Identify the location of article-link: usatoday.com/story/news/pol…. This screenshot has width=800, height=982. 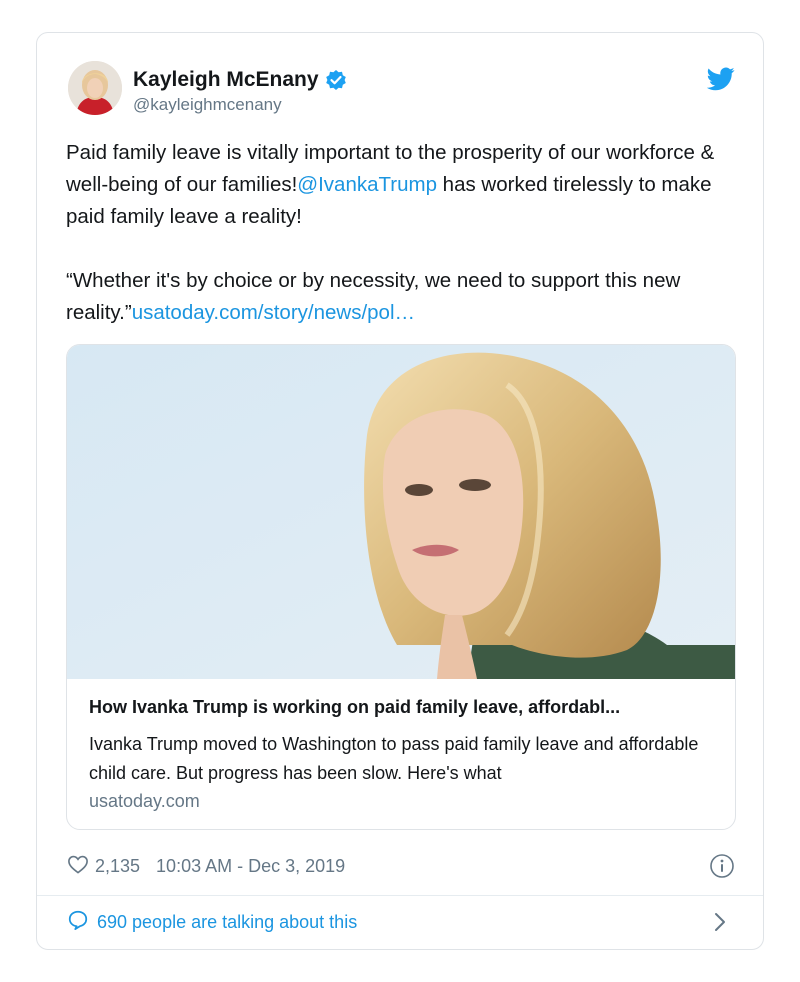
(273, 312).